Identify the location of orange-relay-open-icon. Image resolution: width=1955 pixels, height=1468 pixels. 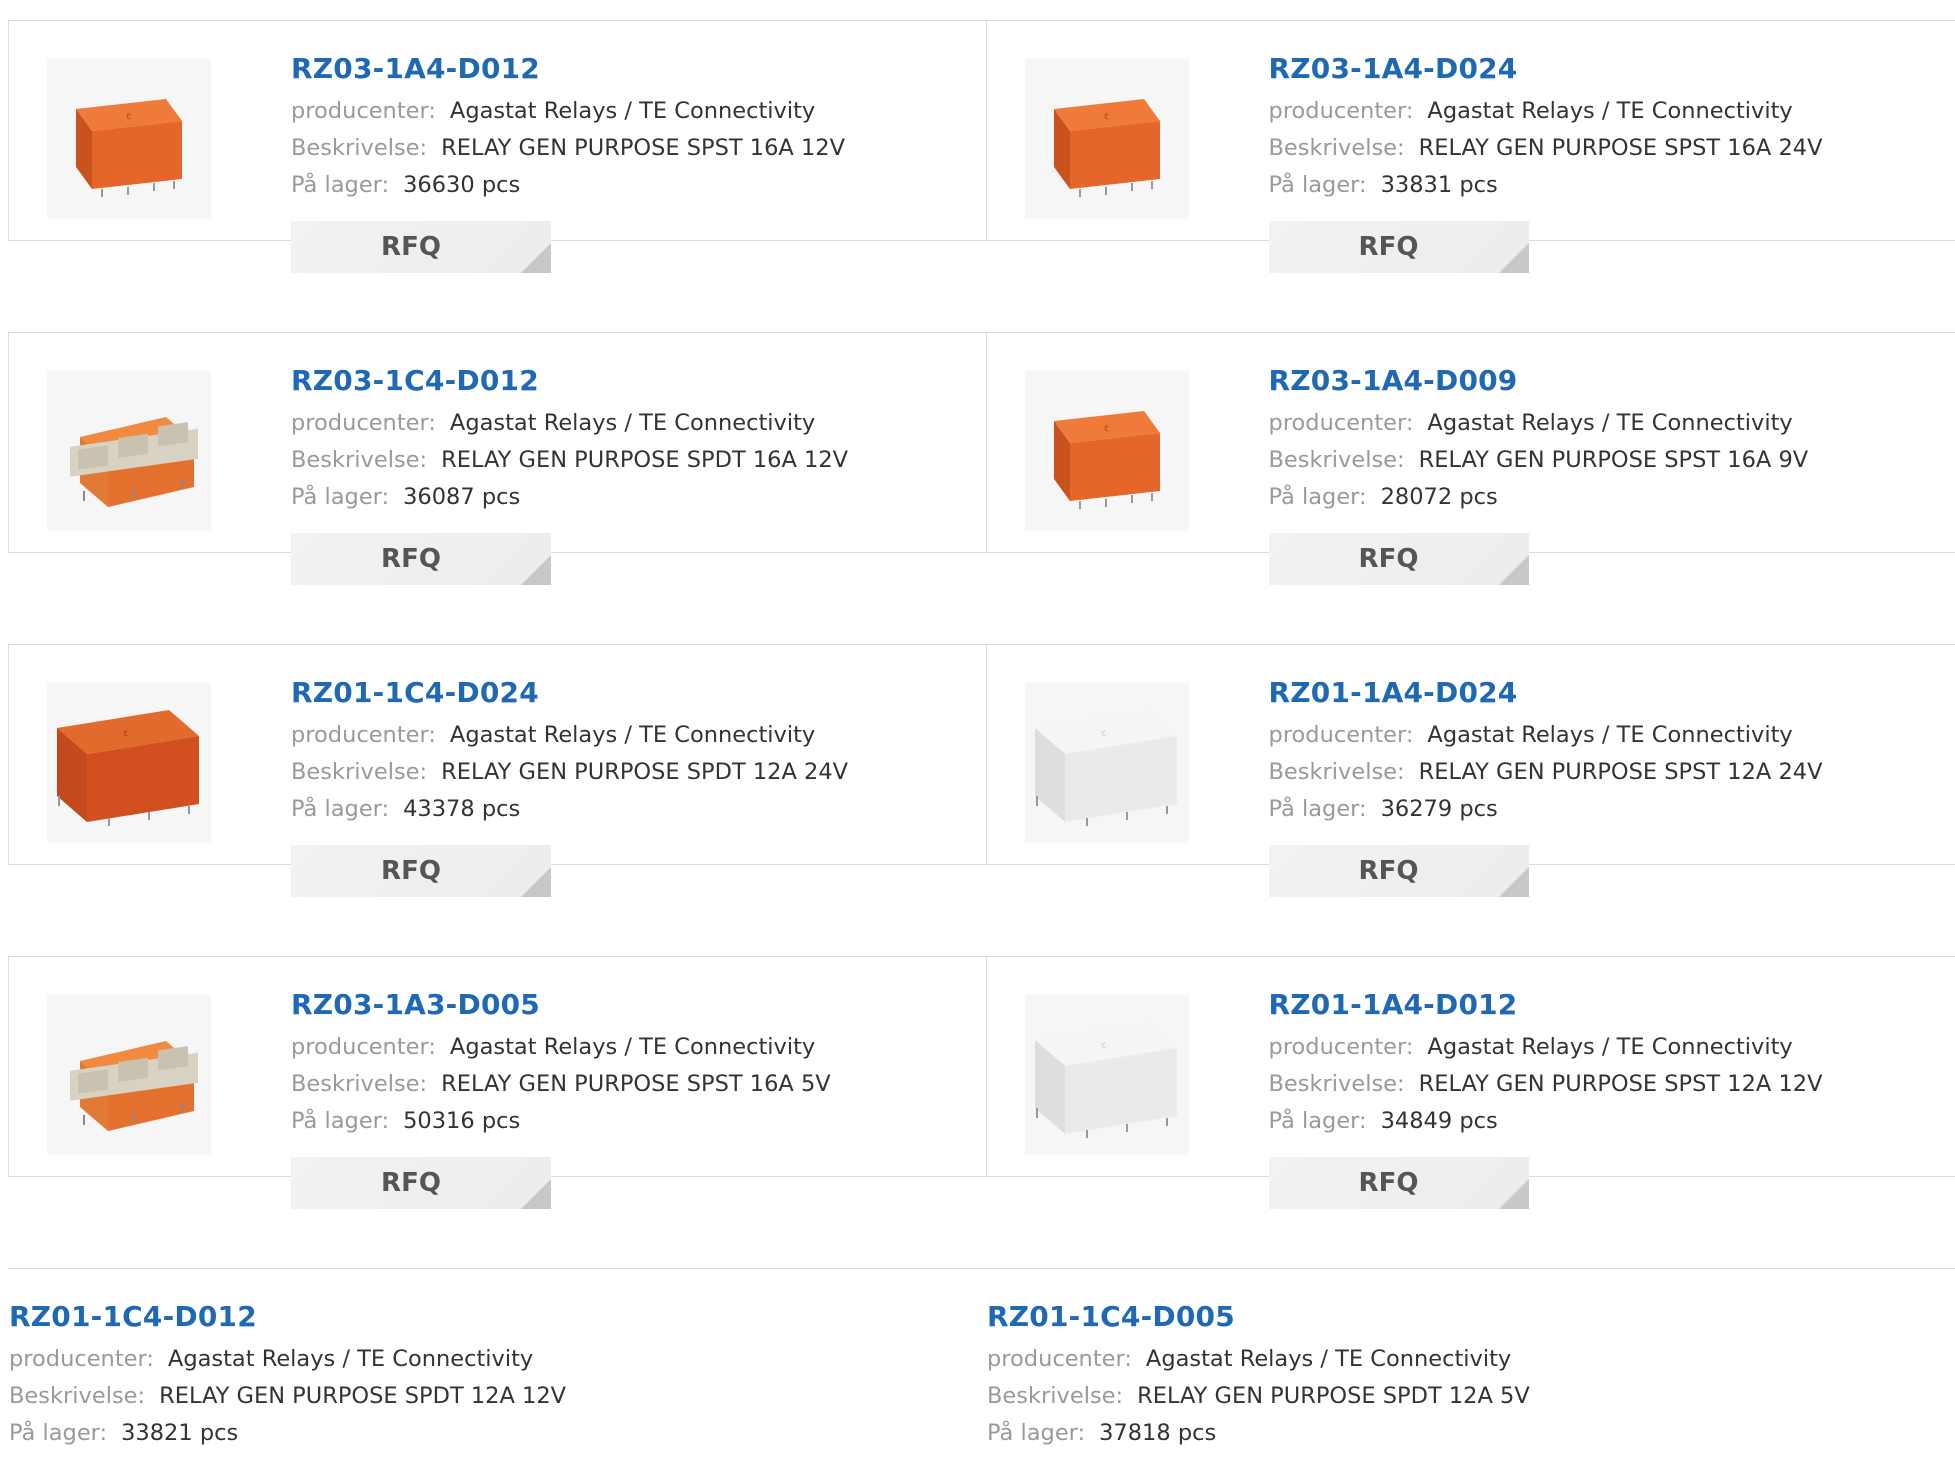
(129, 1075).